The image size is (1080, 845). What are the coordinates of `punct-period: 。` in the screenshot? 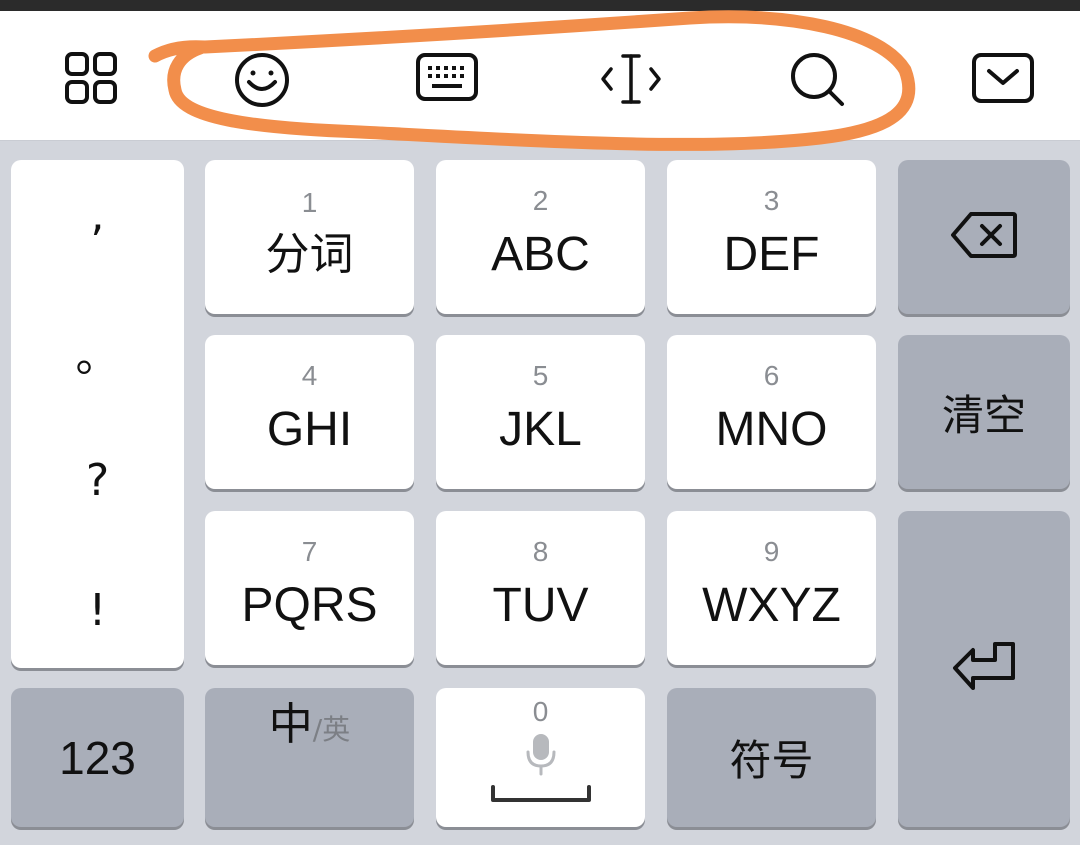 It's located at (97, 352).